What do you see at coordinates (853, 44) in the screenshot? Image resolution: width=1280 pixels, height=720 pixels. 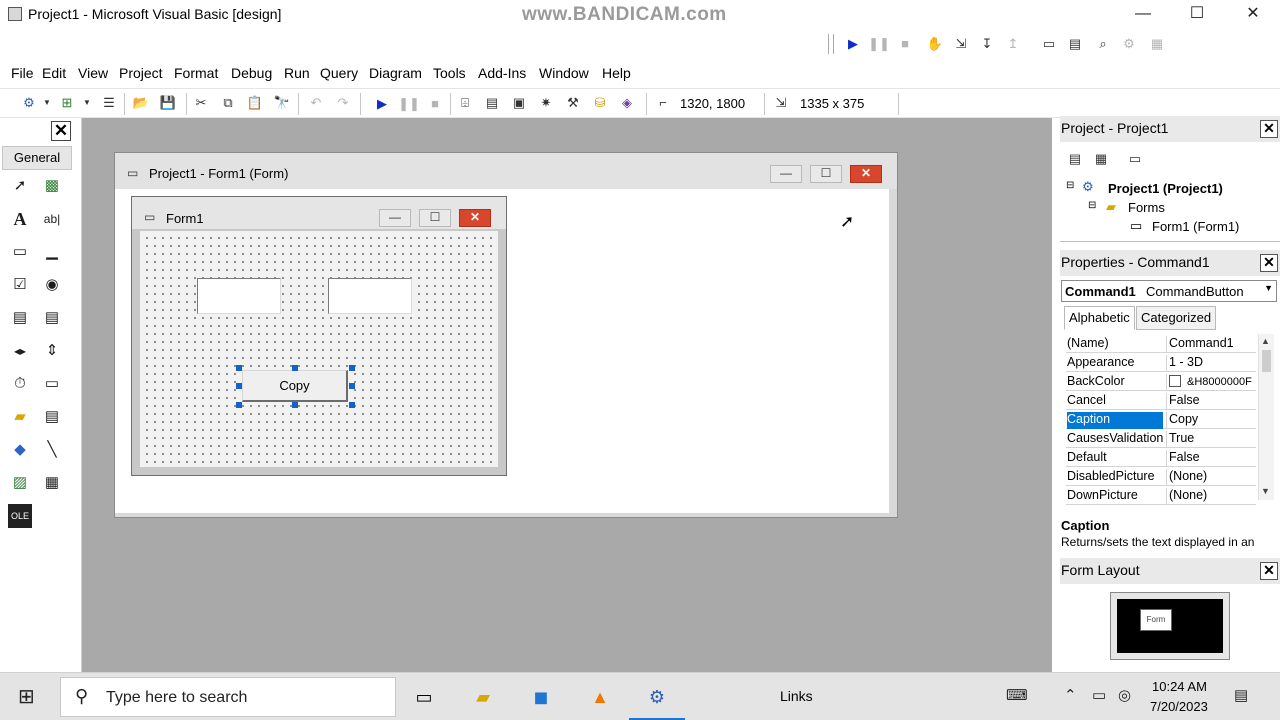 I see `start-icon: ▶` at bounding box center [853, 44].